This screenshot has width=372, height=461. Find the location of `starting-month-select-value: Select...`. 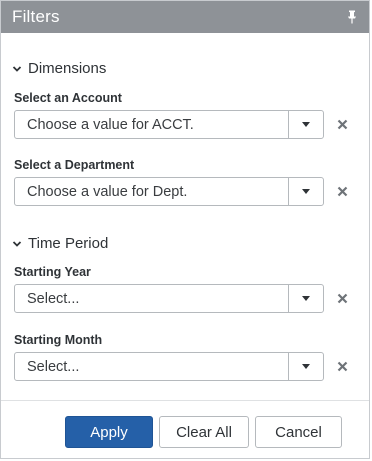

starting-month-select-value: Select... is located at coordinates (53, 366).